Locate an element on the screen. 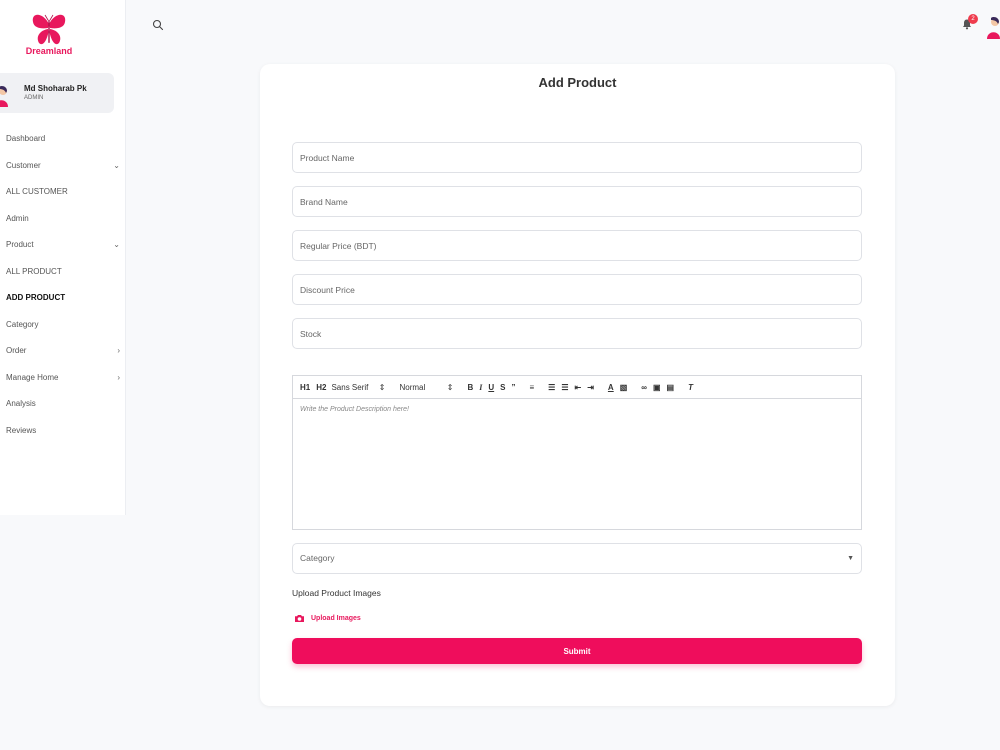 The image size is (1000, 750). sidebar-item-customer: Customer ⌄ is located at coordinates (63, 166).